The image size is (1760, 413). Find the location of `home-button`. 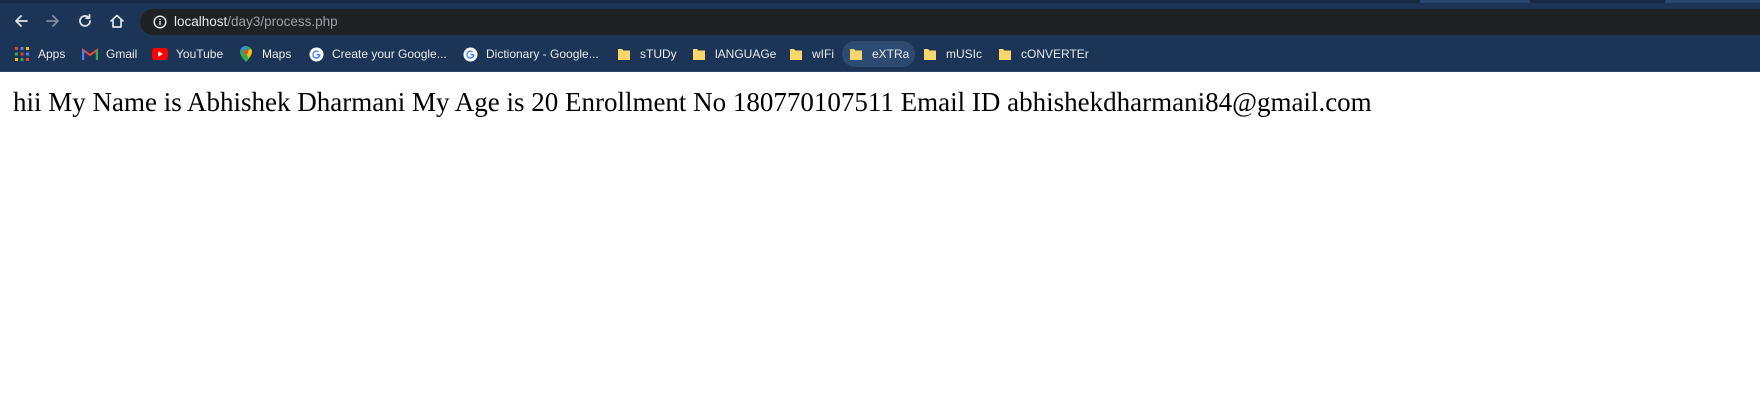

home-button is located at coordinates (117, 21).